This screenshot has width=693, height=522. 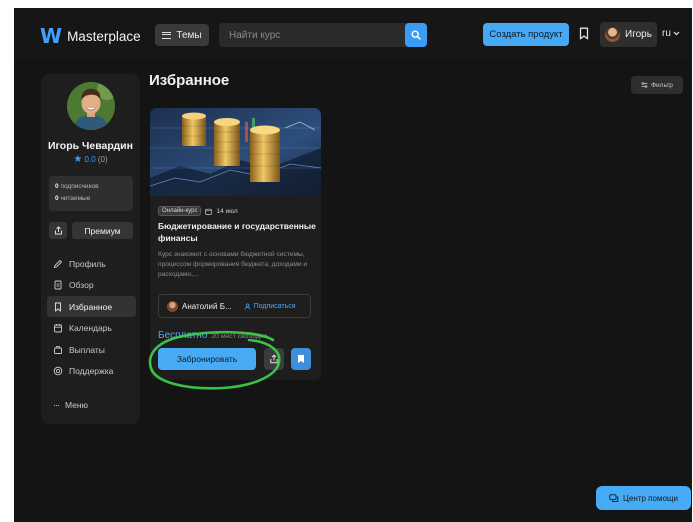 I want to click on bookmark-filled-icon, so click(x=301, y=359).